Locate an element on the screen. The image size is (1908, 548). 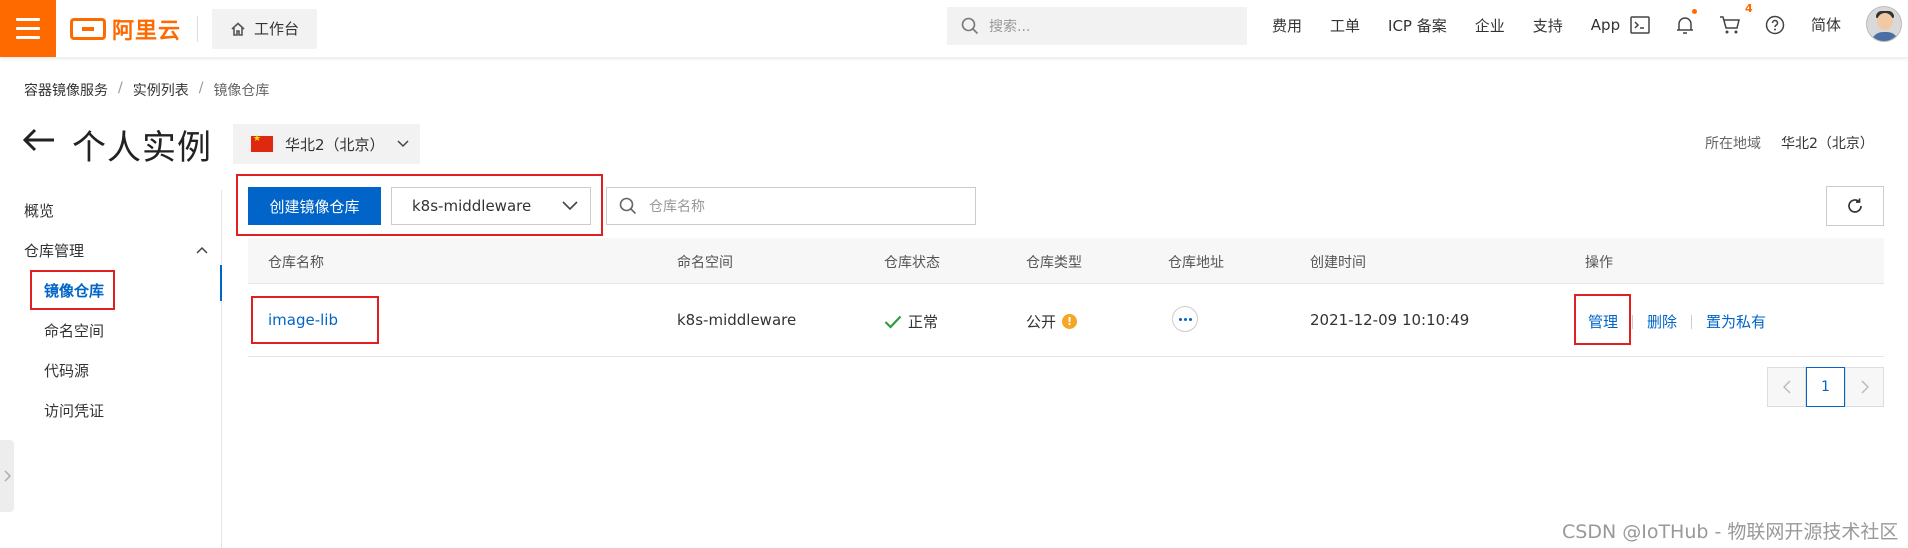
breadcrumb-item-current: 镜像仓库 is located at coordinates (241, 91).